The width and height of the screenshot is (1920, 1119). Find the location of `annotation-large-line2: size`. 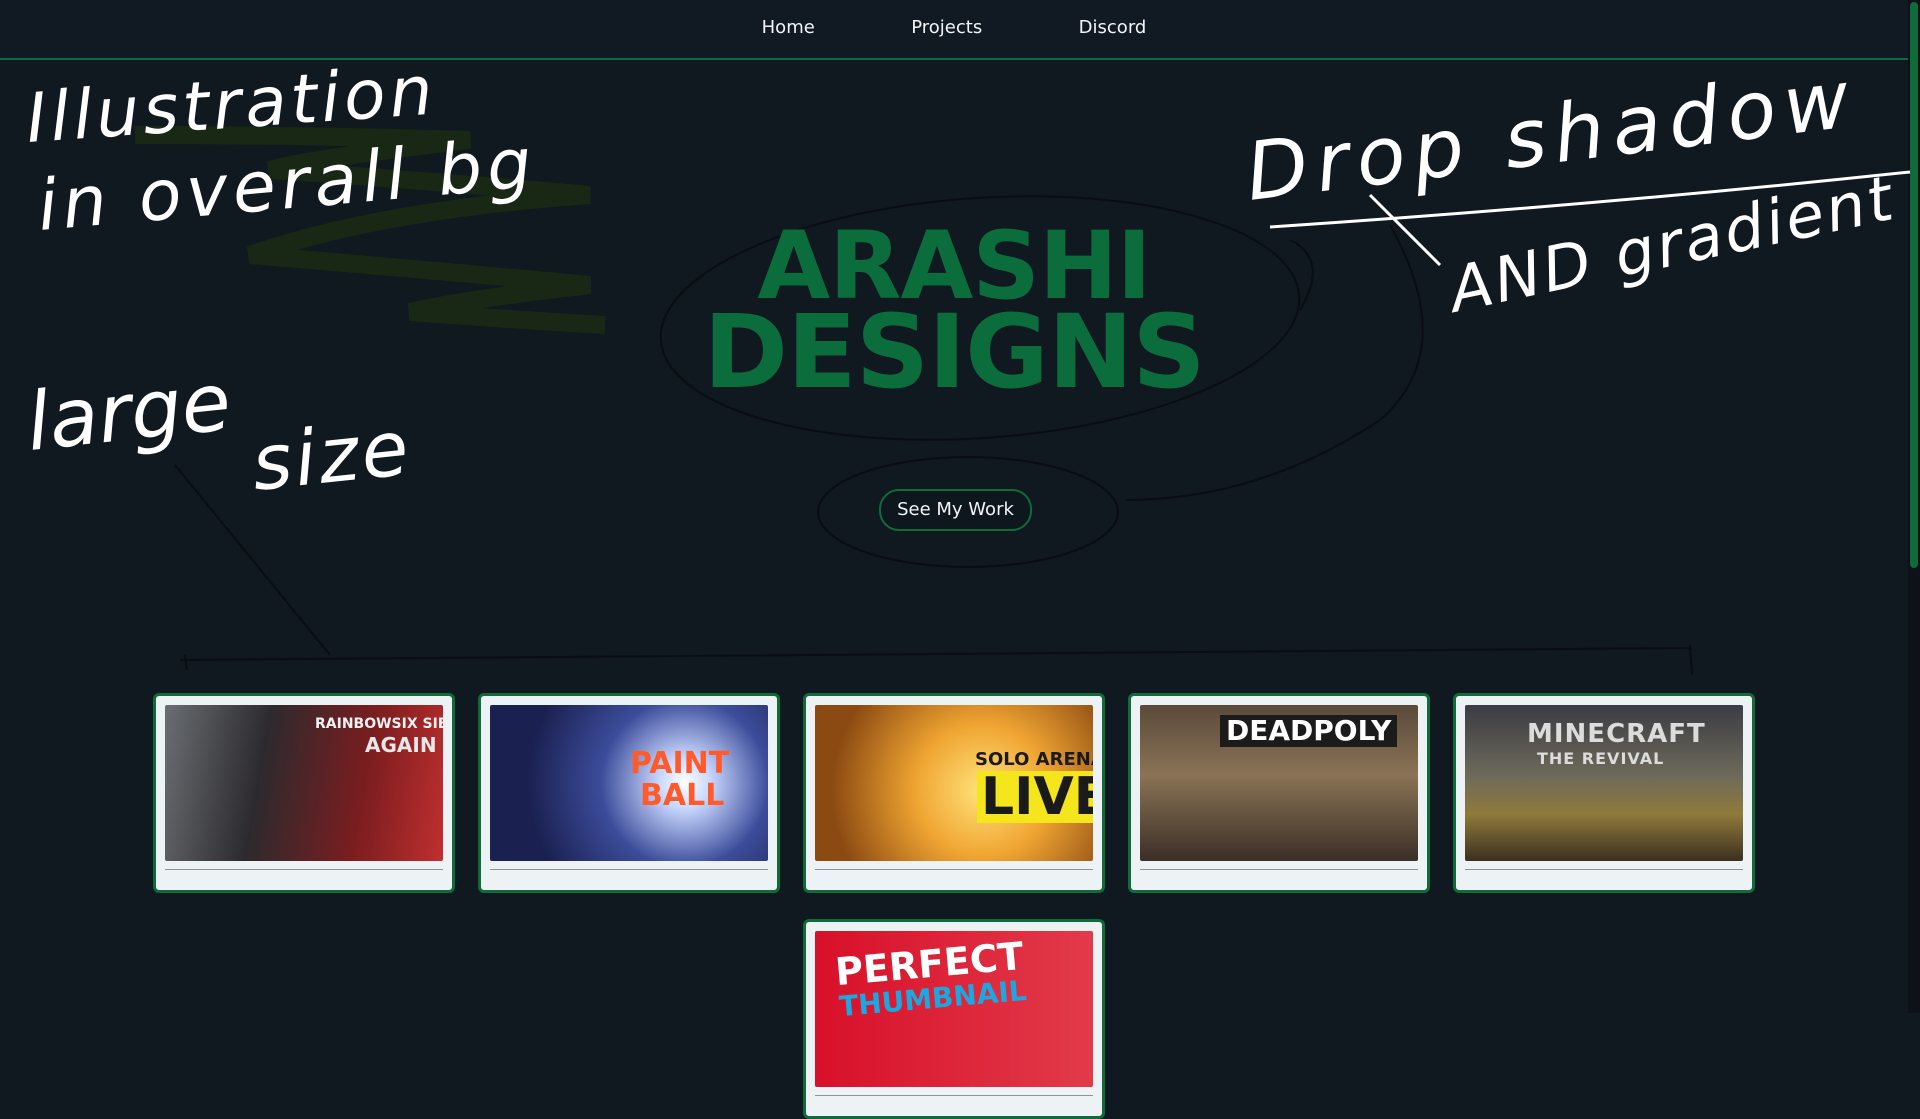

annotation-large-line2: size is located at coordinates (332, 455).